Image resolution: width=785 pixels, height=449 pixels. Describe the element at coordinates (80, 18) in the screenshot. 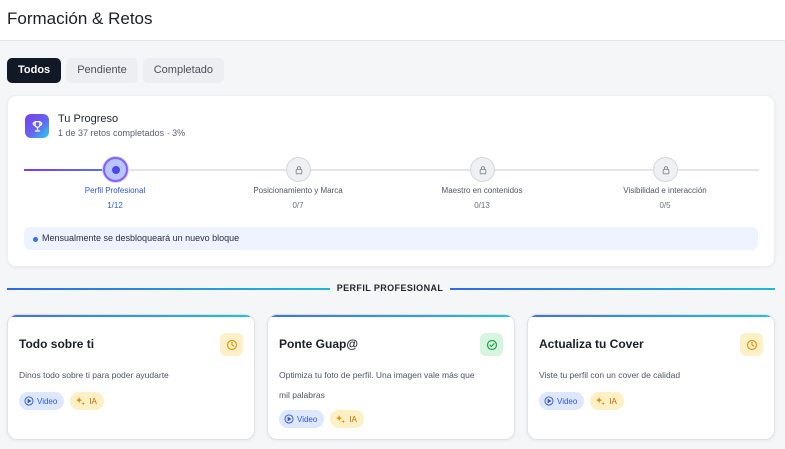

I see `page-title: Formación & Retos` at that location.